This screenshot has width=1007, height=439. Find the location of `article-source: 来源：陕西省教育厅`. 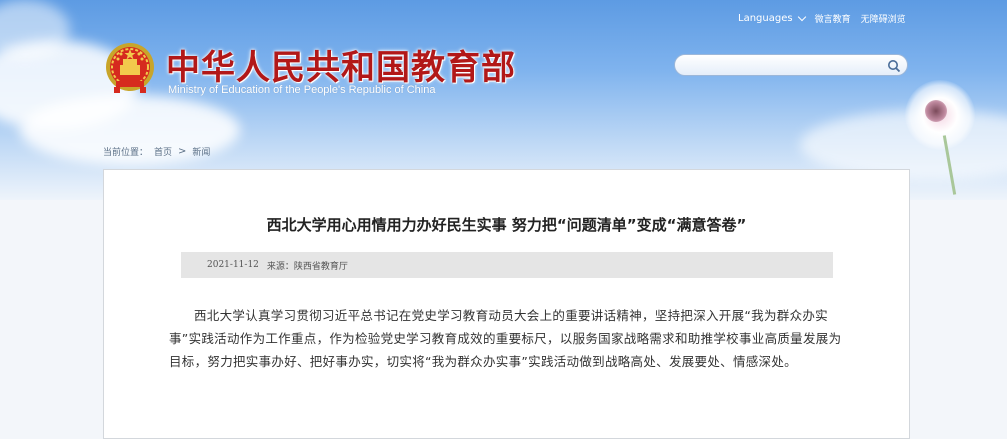

article-source: 来源：陕西省教育厅 is located at coordinates (307, 266).